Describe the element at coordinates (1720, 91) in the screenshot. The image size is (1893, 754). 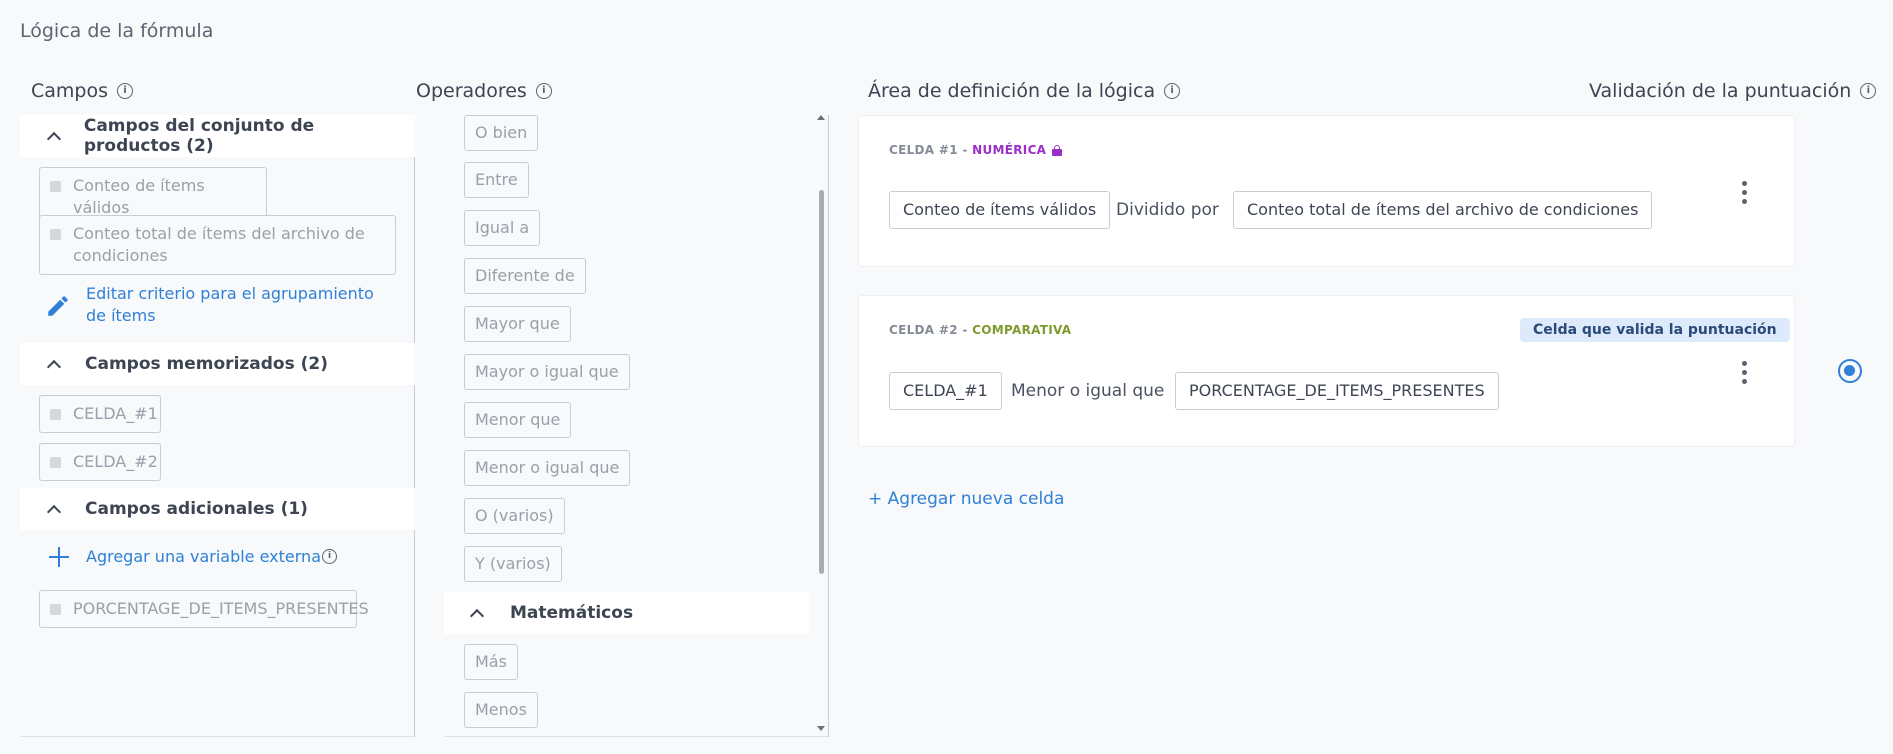
I see `validation-title-label: Validación de la puntuación` at that location.